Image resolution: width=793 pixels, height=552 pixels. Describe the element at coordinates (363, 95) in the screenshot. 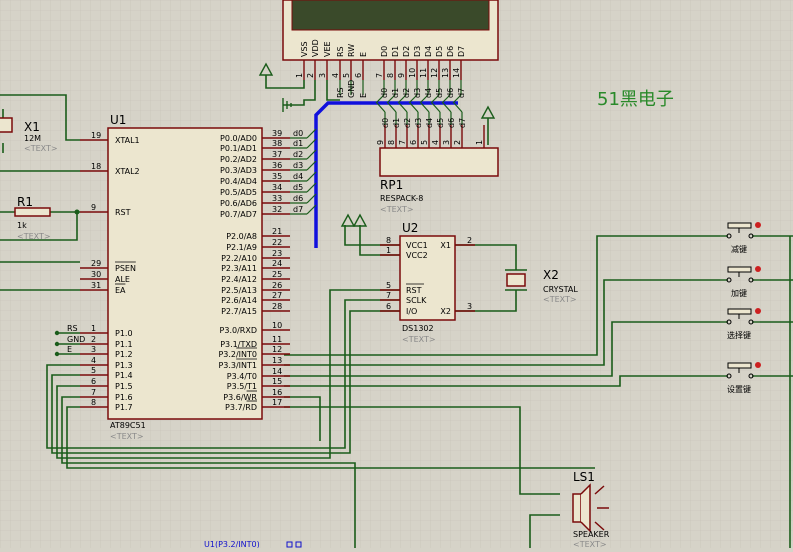

I see `lcd-net-label: E` at that location.